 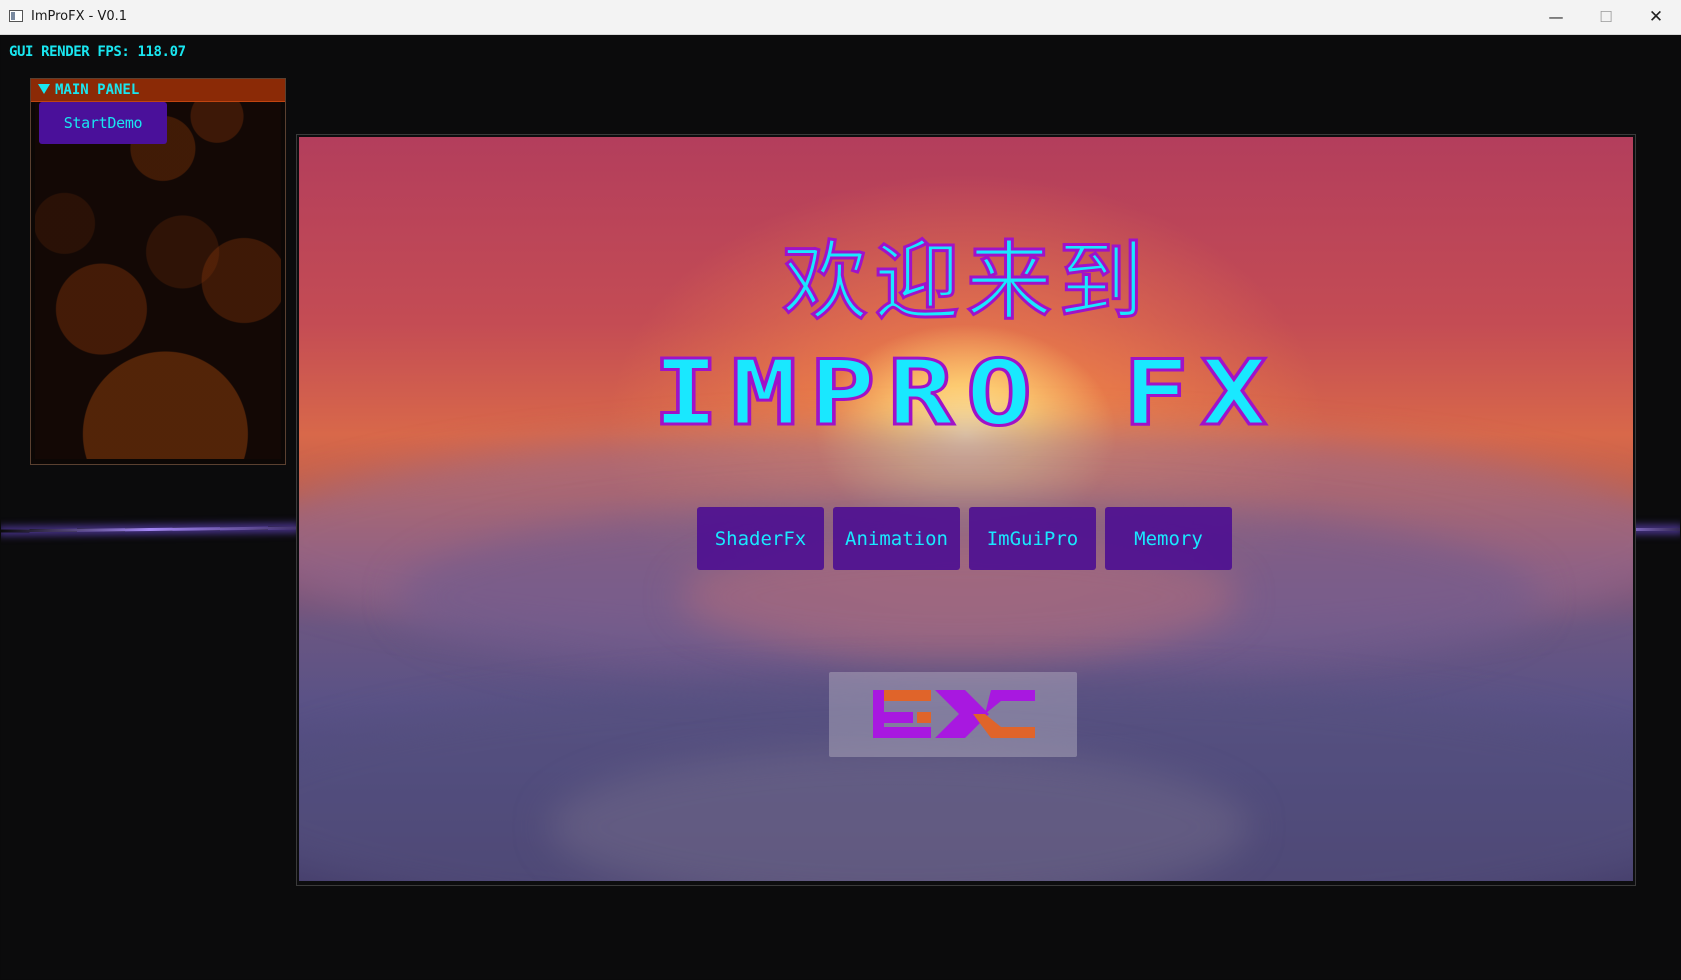 What do you see at coordinates (103, 123) in the screenshot?
I see `start-demo-button: StartDemo` at bounding box center [103, 123].